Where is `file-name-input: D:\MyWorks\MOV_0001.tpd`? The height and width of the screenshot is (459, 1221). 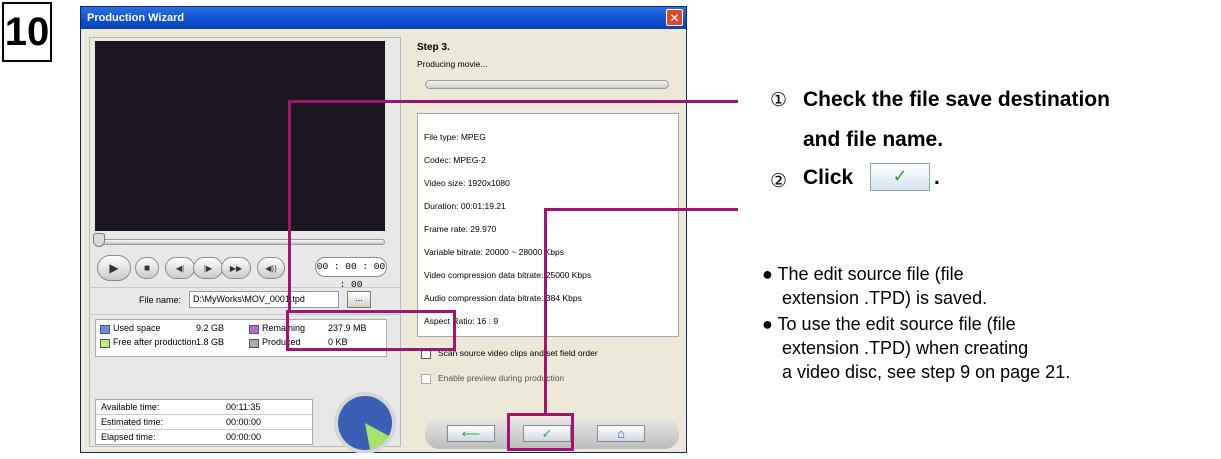 file-name-input: D:\MyWorks\MOV_0001.tpd is located at coordinates (264, 299).